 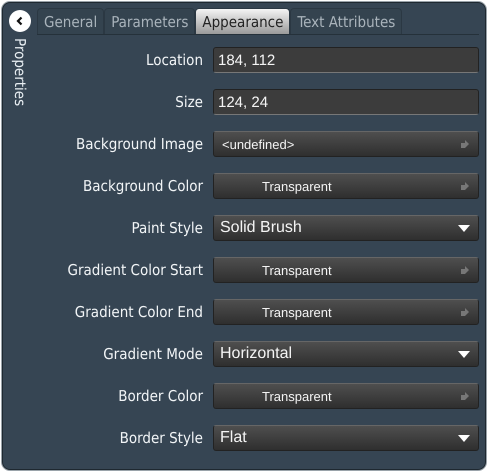 I want to click on back-button, so click(x=20, y=21).